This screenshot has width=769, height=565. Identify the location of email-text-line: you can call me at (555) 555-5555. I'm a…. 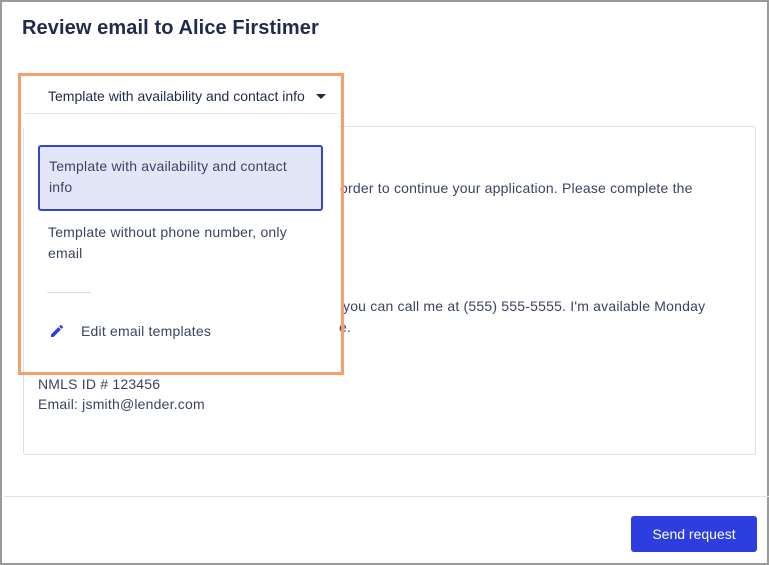
(524, 306).